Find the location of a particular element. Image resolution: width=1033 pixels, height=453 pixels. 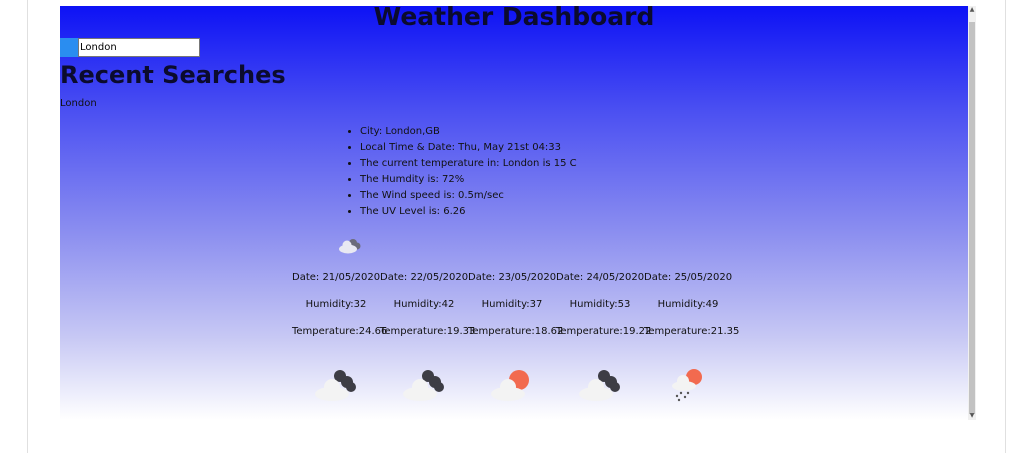

forecast-date: Date: 22/05/2020 is located at coordinates (424, 277).